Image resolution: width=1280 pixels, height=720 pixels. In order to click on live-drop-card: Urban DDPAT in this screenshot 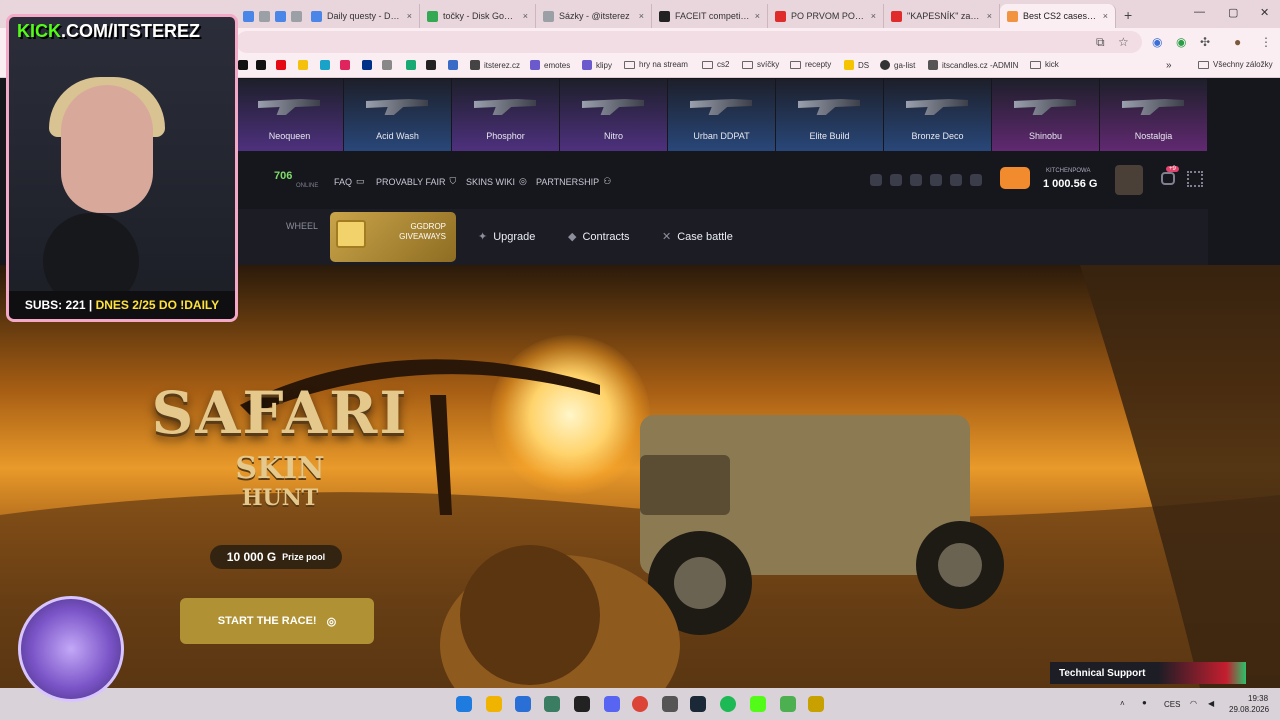, I will do `click(721, 115)`.